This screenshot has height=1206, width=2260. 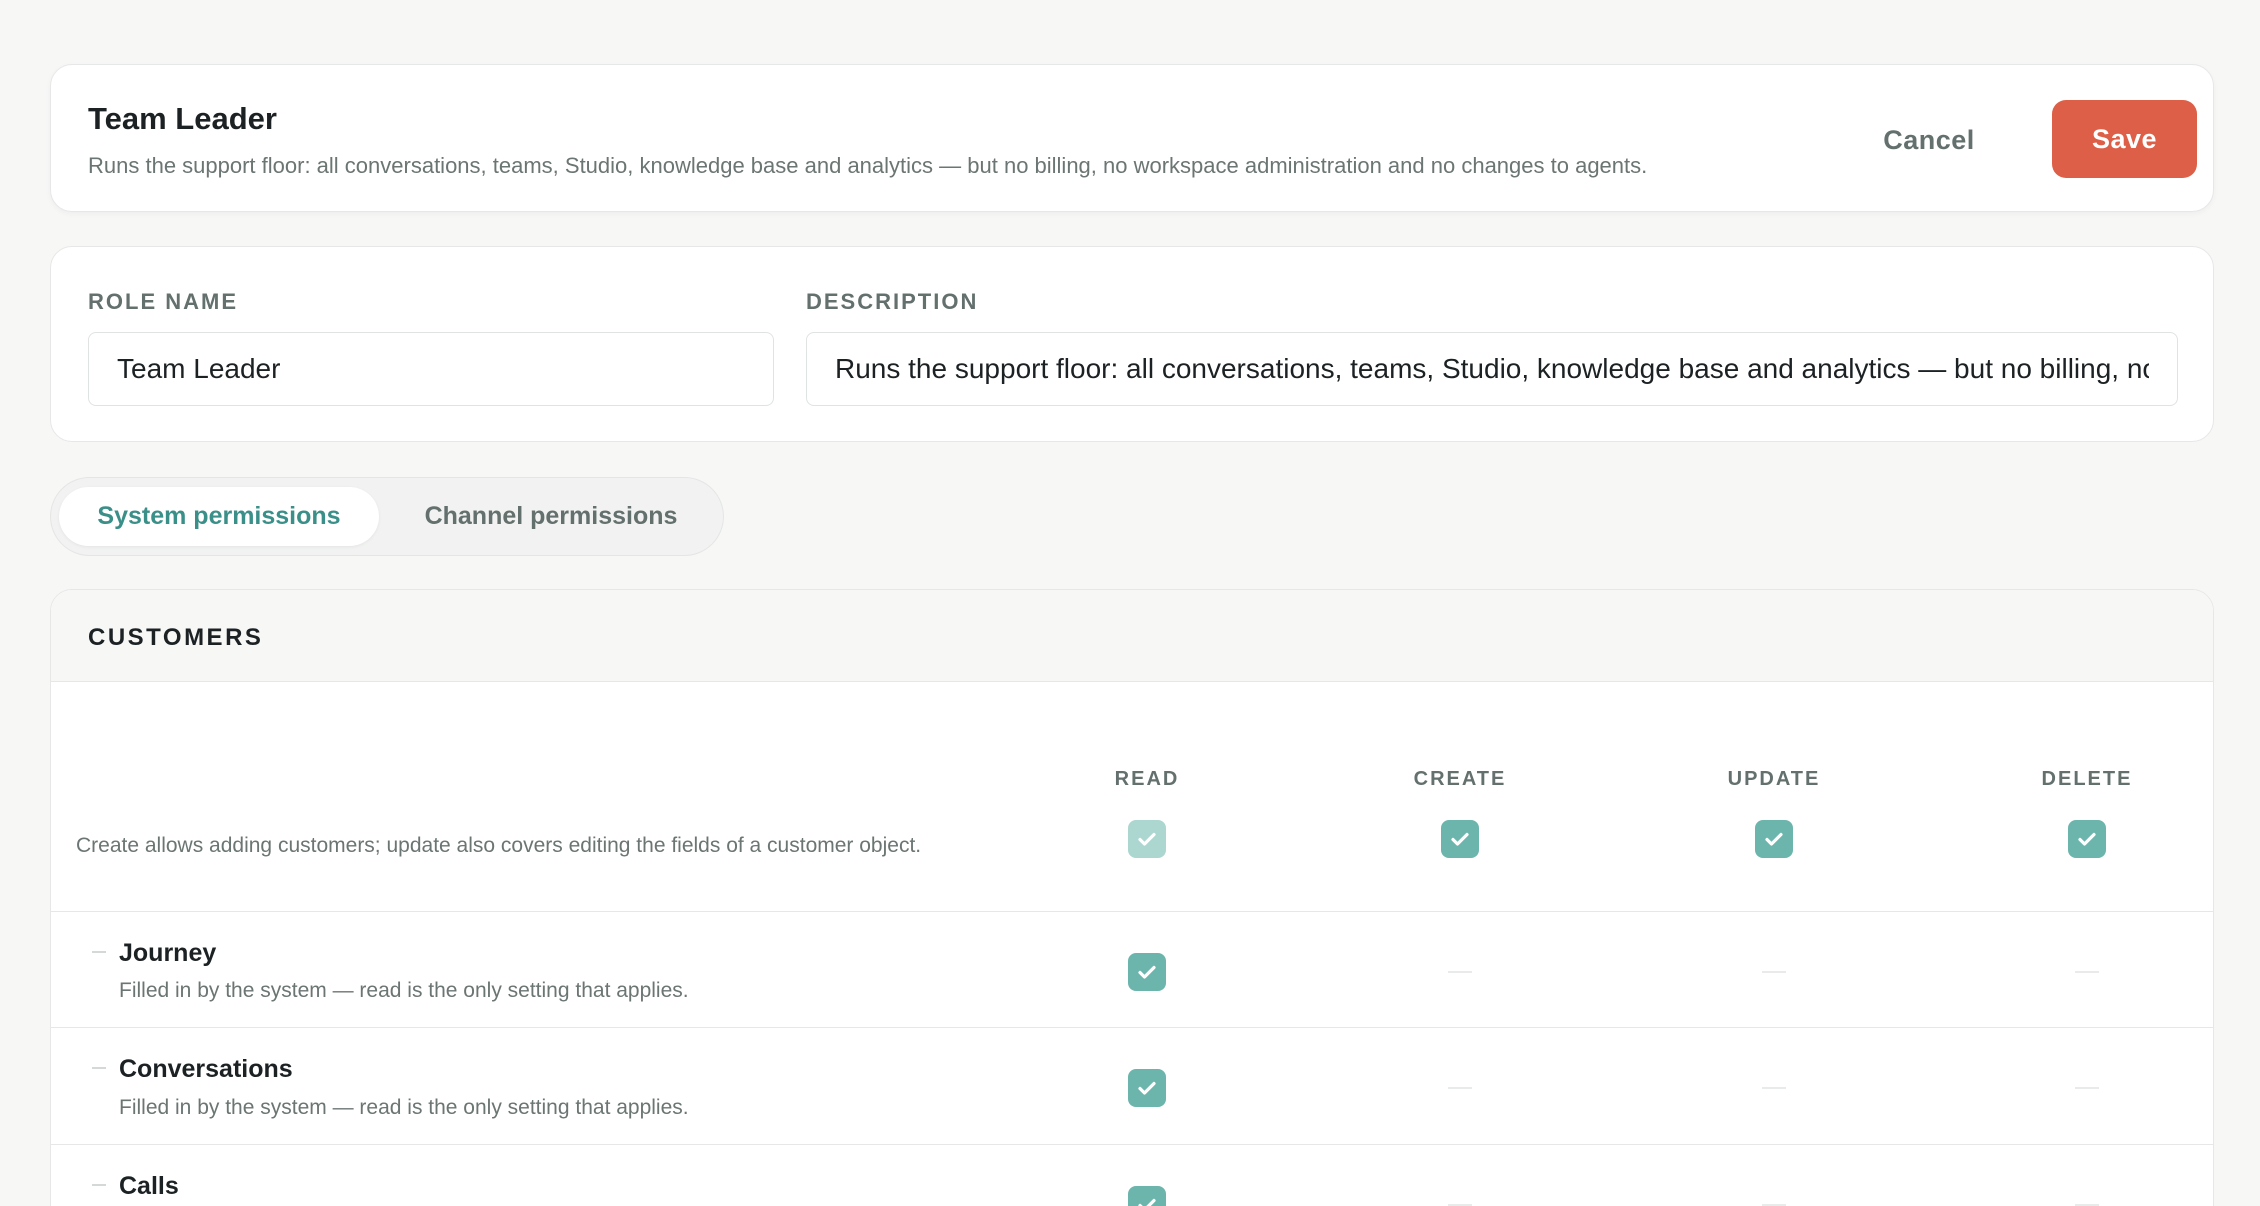 What do you see at coordinates (431, 369) in the screenshot?
I see `role-name-input` at bounding box center [431, 369].